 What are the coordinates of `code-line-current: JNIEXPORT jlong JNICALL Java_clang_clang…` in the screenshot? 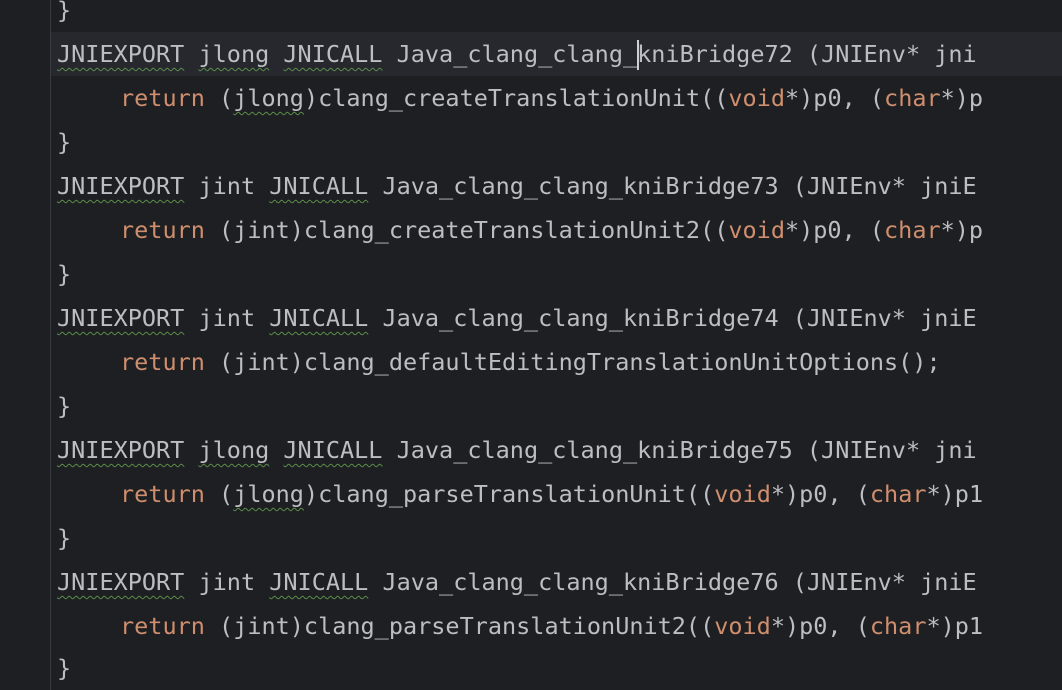 It's located at (556, 54).